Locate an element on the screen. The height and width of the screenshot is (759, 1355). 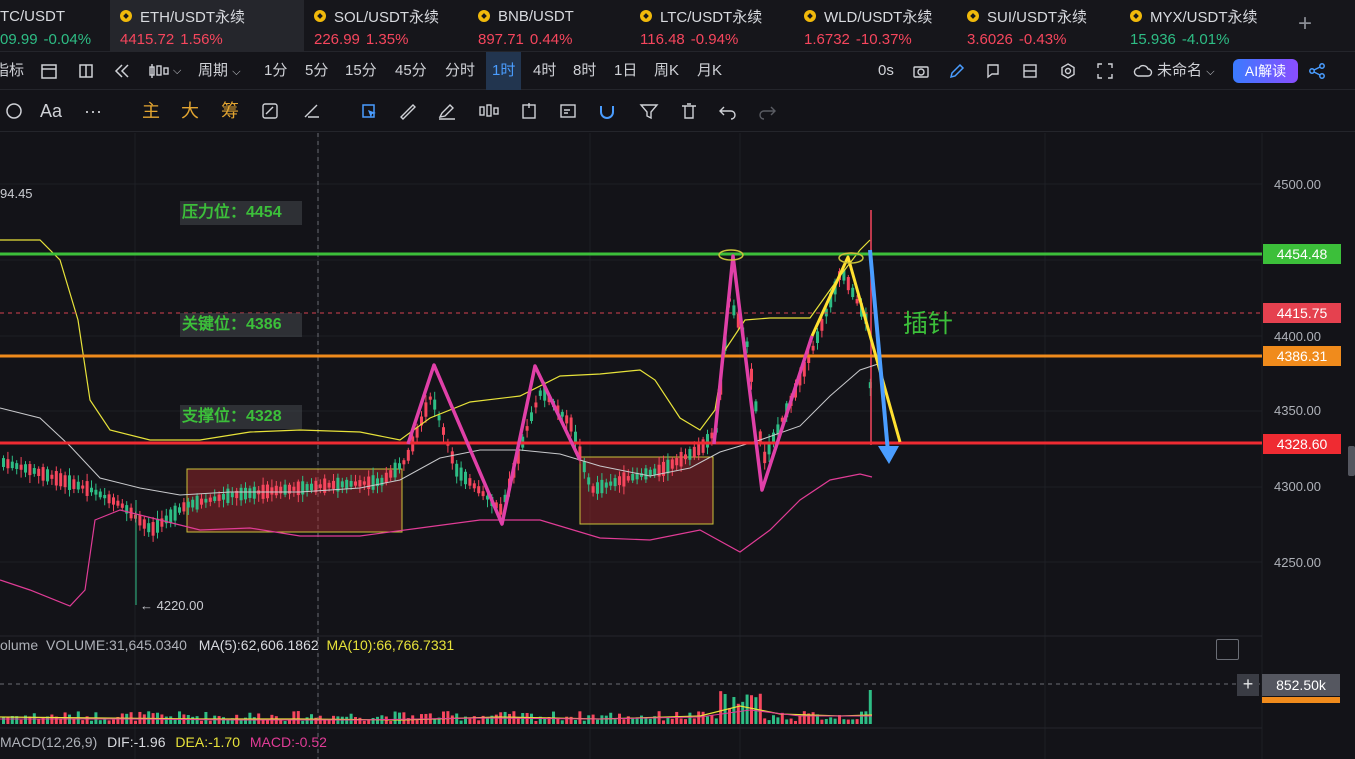
layout-icon is located at coordinates (86, 71).